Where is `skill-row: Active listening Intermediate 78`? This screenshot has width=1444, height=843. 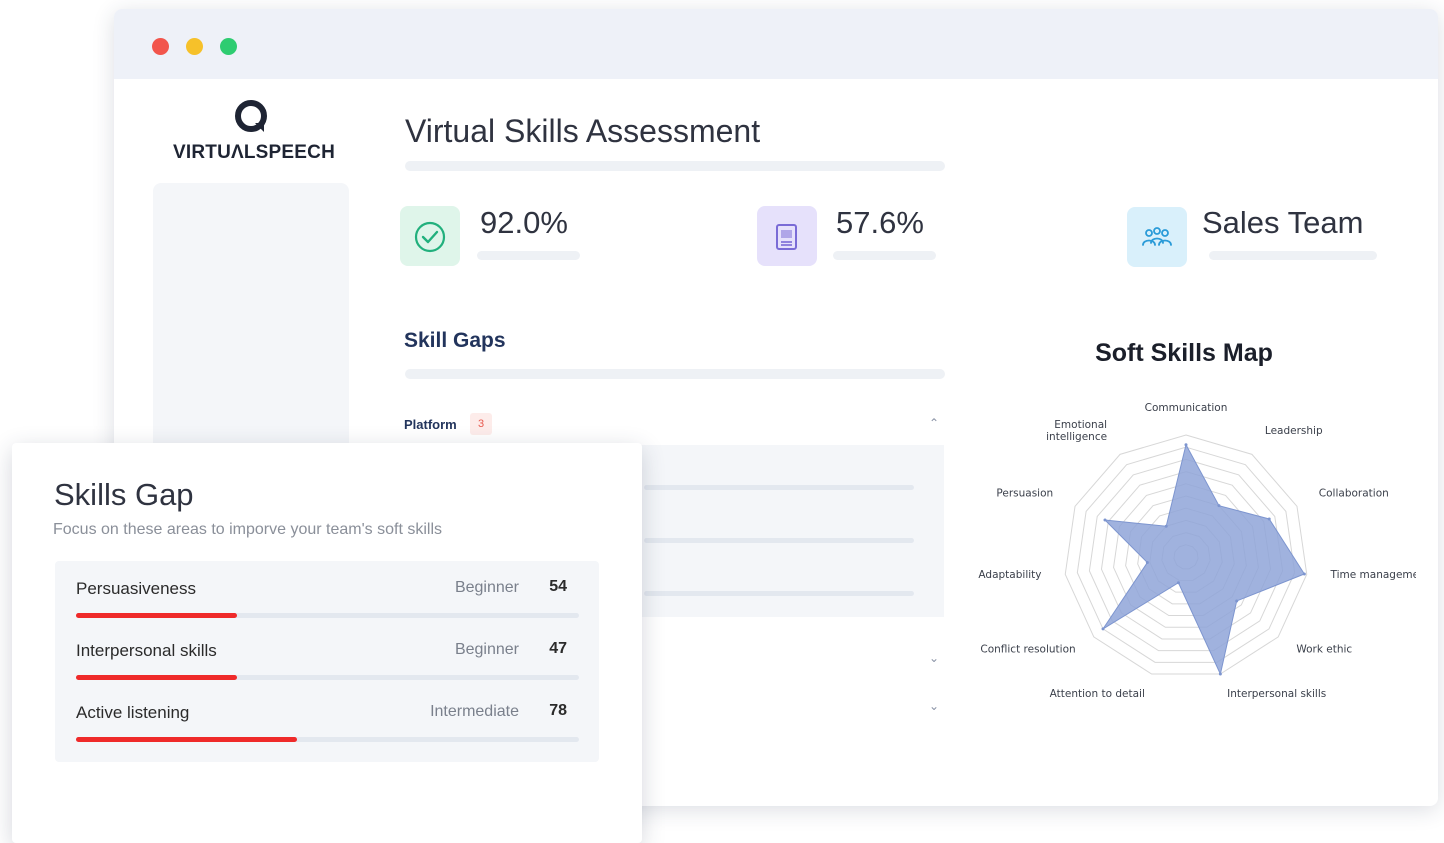
skill-row: Active listening Intermediate 78 is located at coordinates (327, 724).